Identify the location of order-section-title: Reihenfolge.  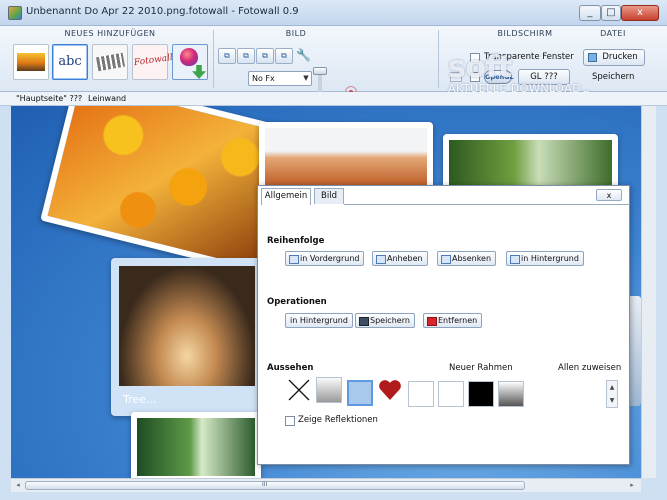
(296, 241).